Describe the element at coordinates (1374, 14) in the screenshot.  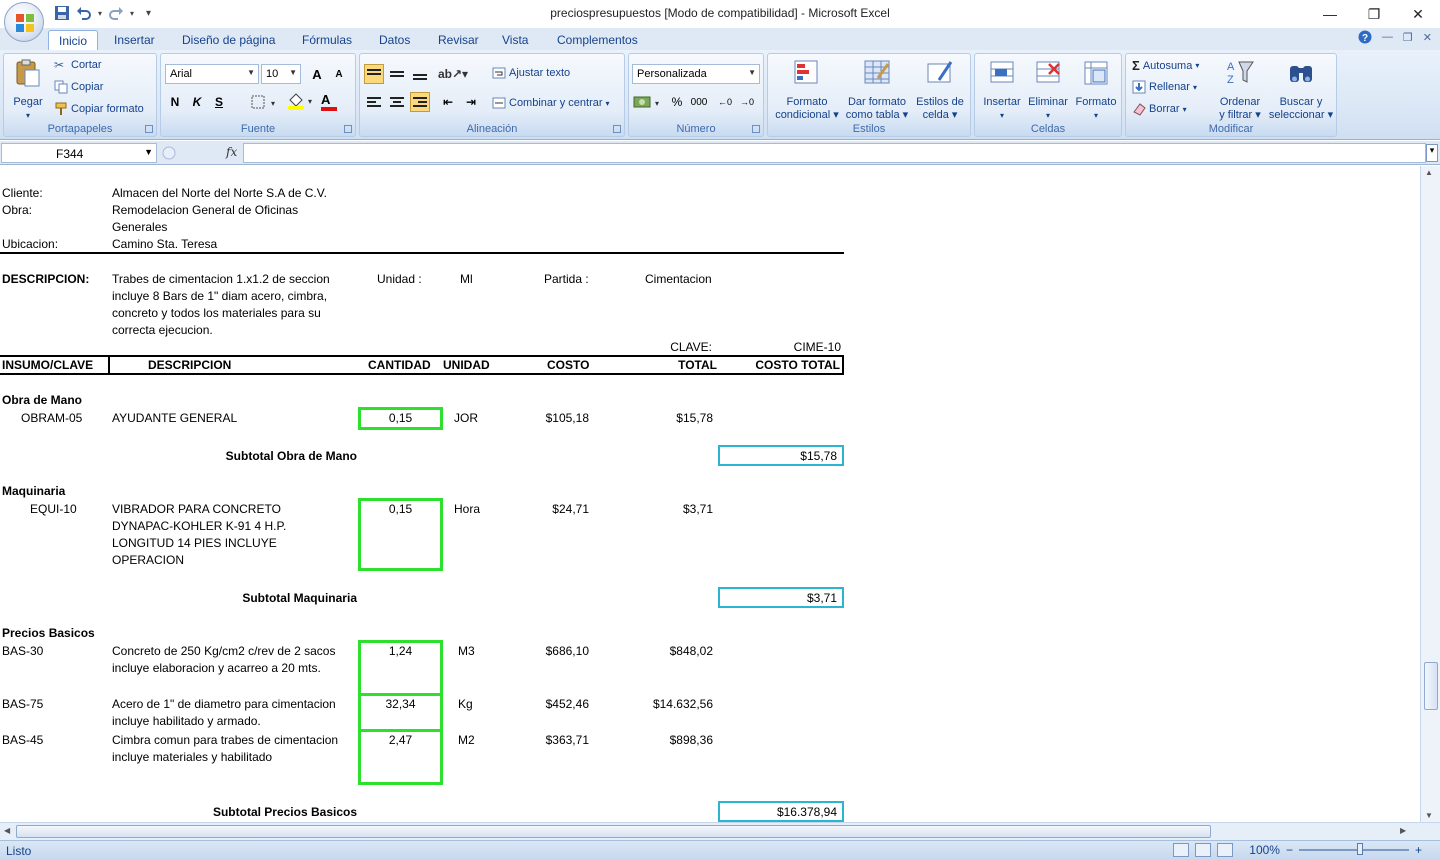
I see `restore-button: ❐` at that location.